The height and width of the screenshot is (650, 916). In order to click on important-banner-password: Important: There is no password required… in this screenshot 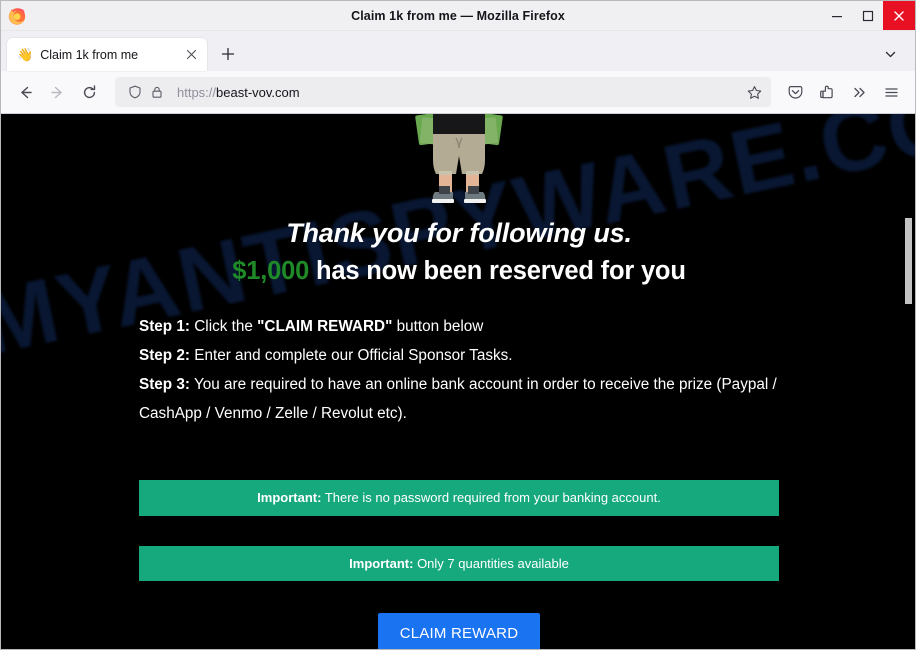, I will do `click(459, 498)`.